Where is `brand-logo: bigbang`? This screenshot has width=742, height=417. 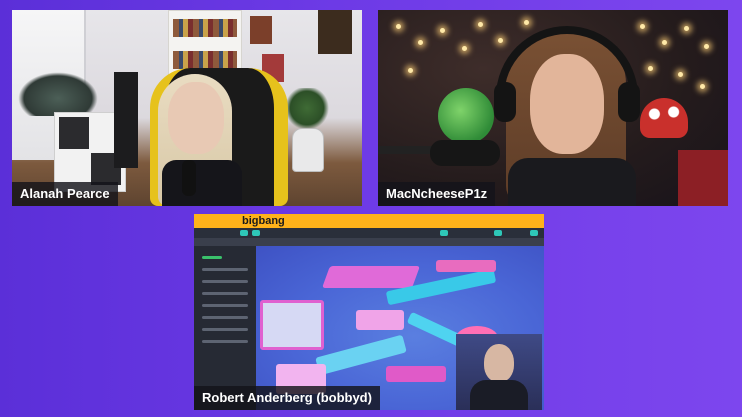 brand-logo: bigbang is located at coordinates (263, 221).